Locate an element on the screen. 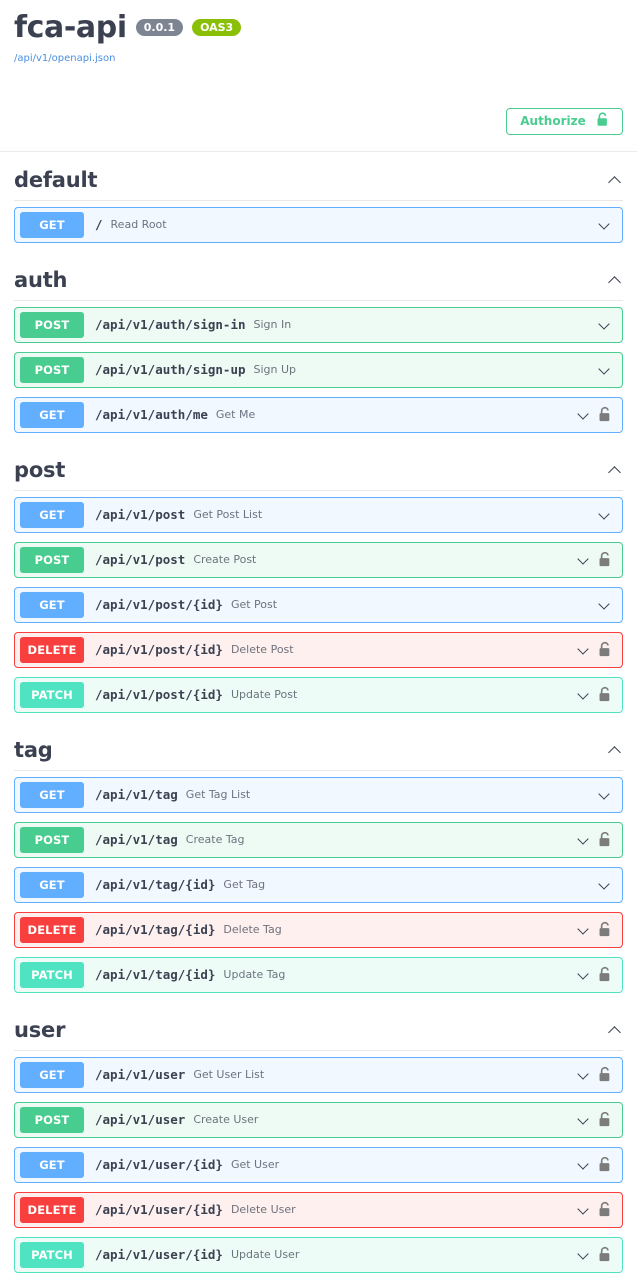 Image resolution: width=637 pixels, height=1288 pixels. operation-row-get-tag-0: GET /api/v1/tag Get Tag List is located at coordinates (318, 794).